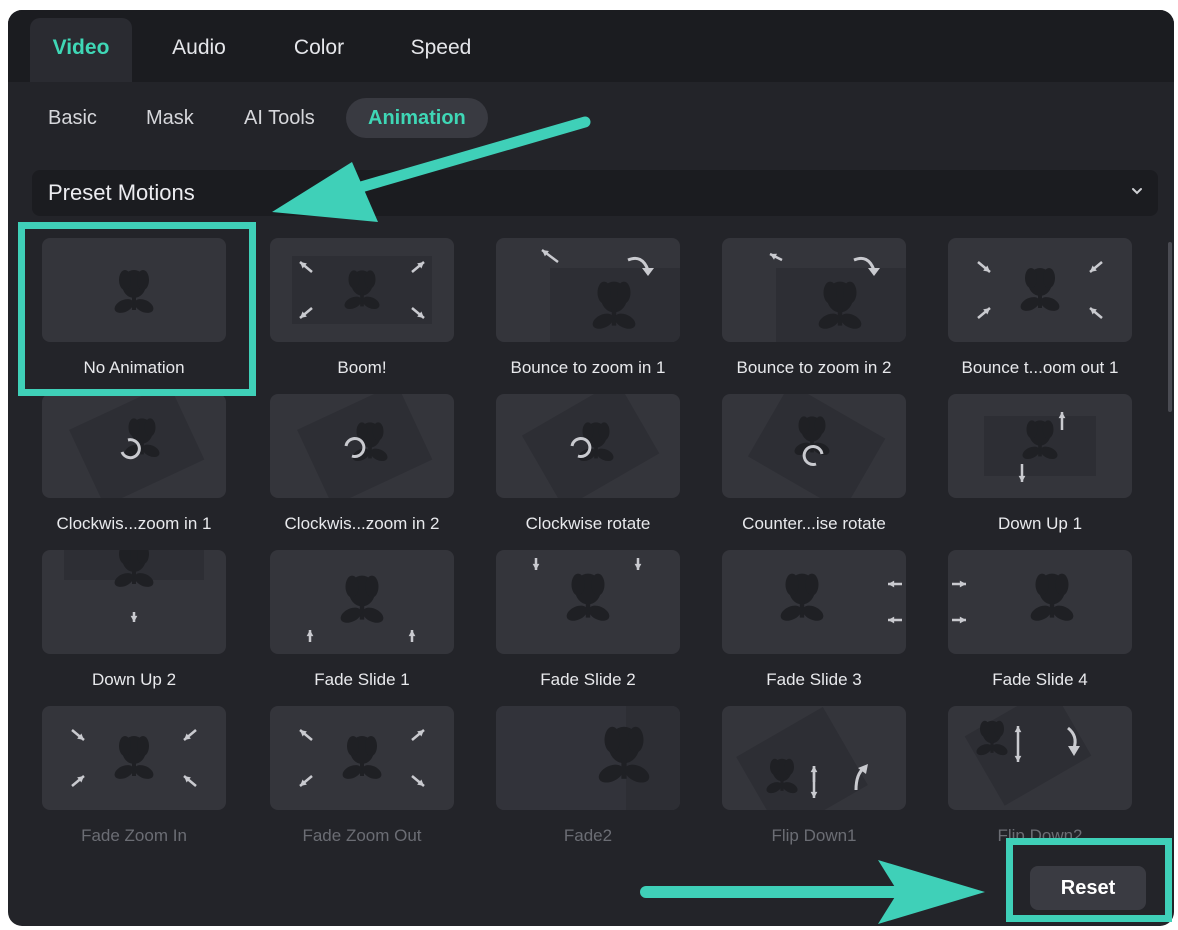  What do you see at coordinates (362, 367) in the screenshot?
I see `preset-label: Boom!` at bounding box center [362, 367].